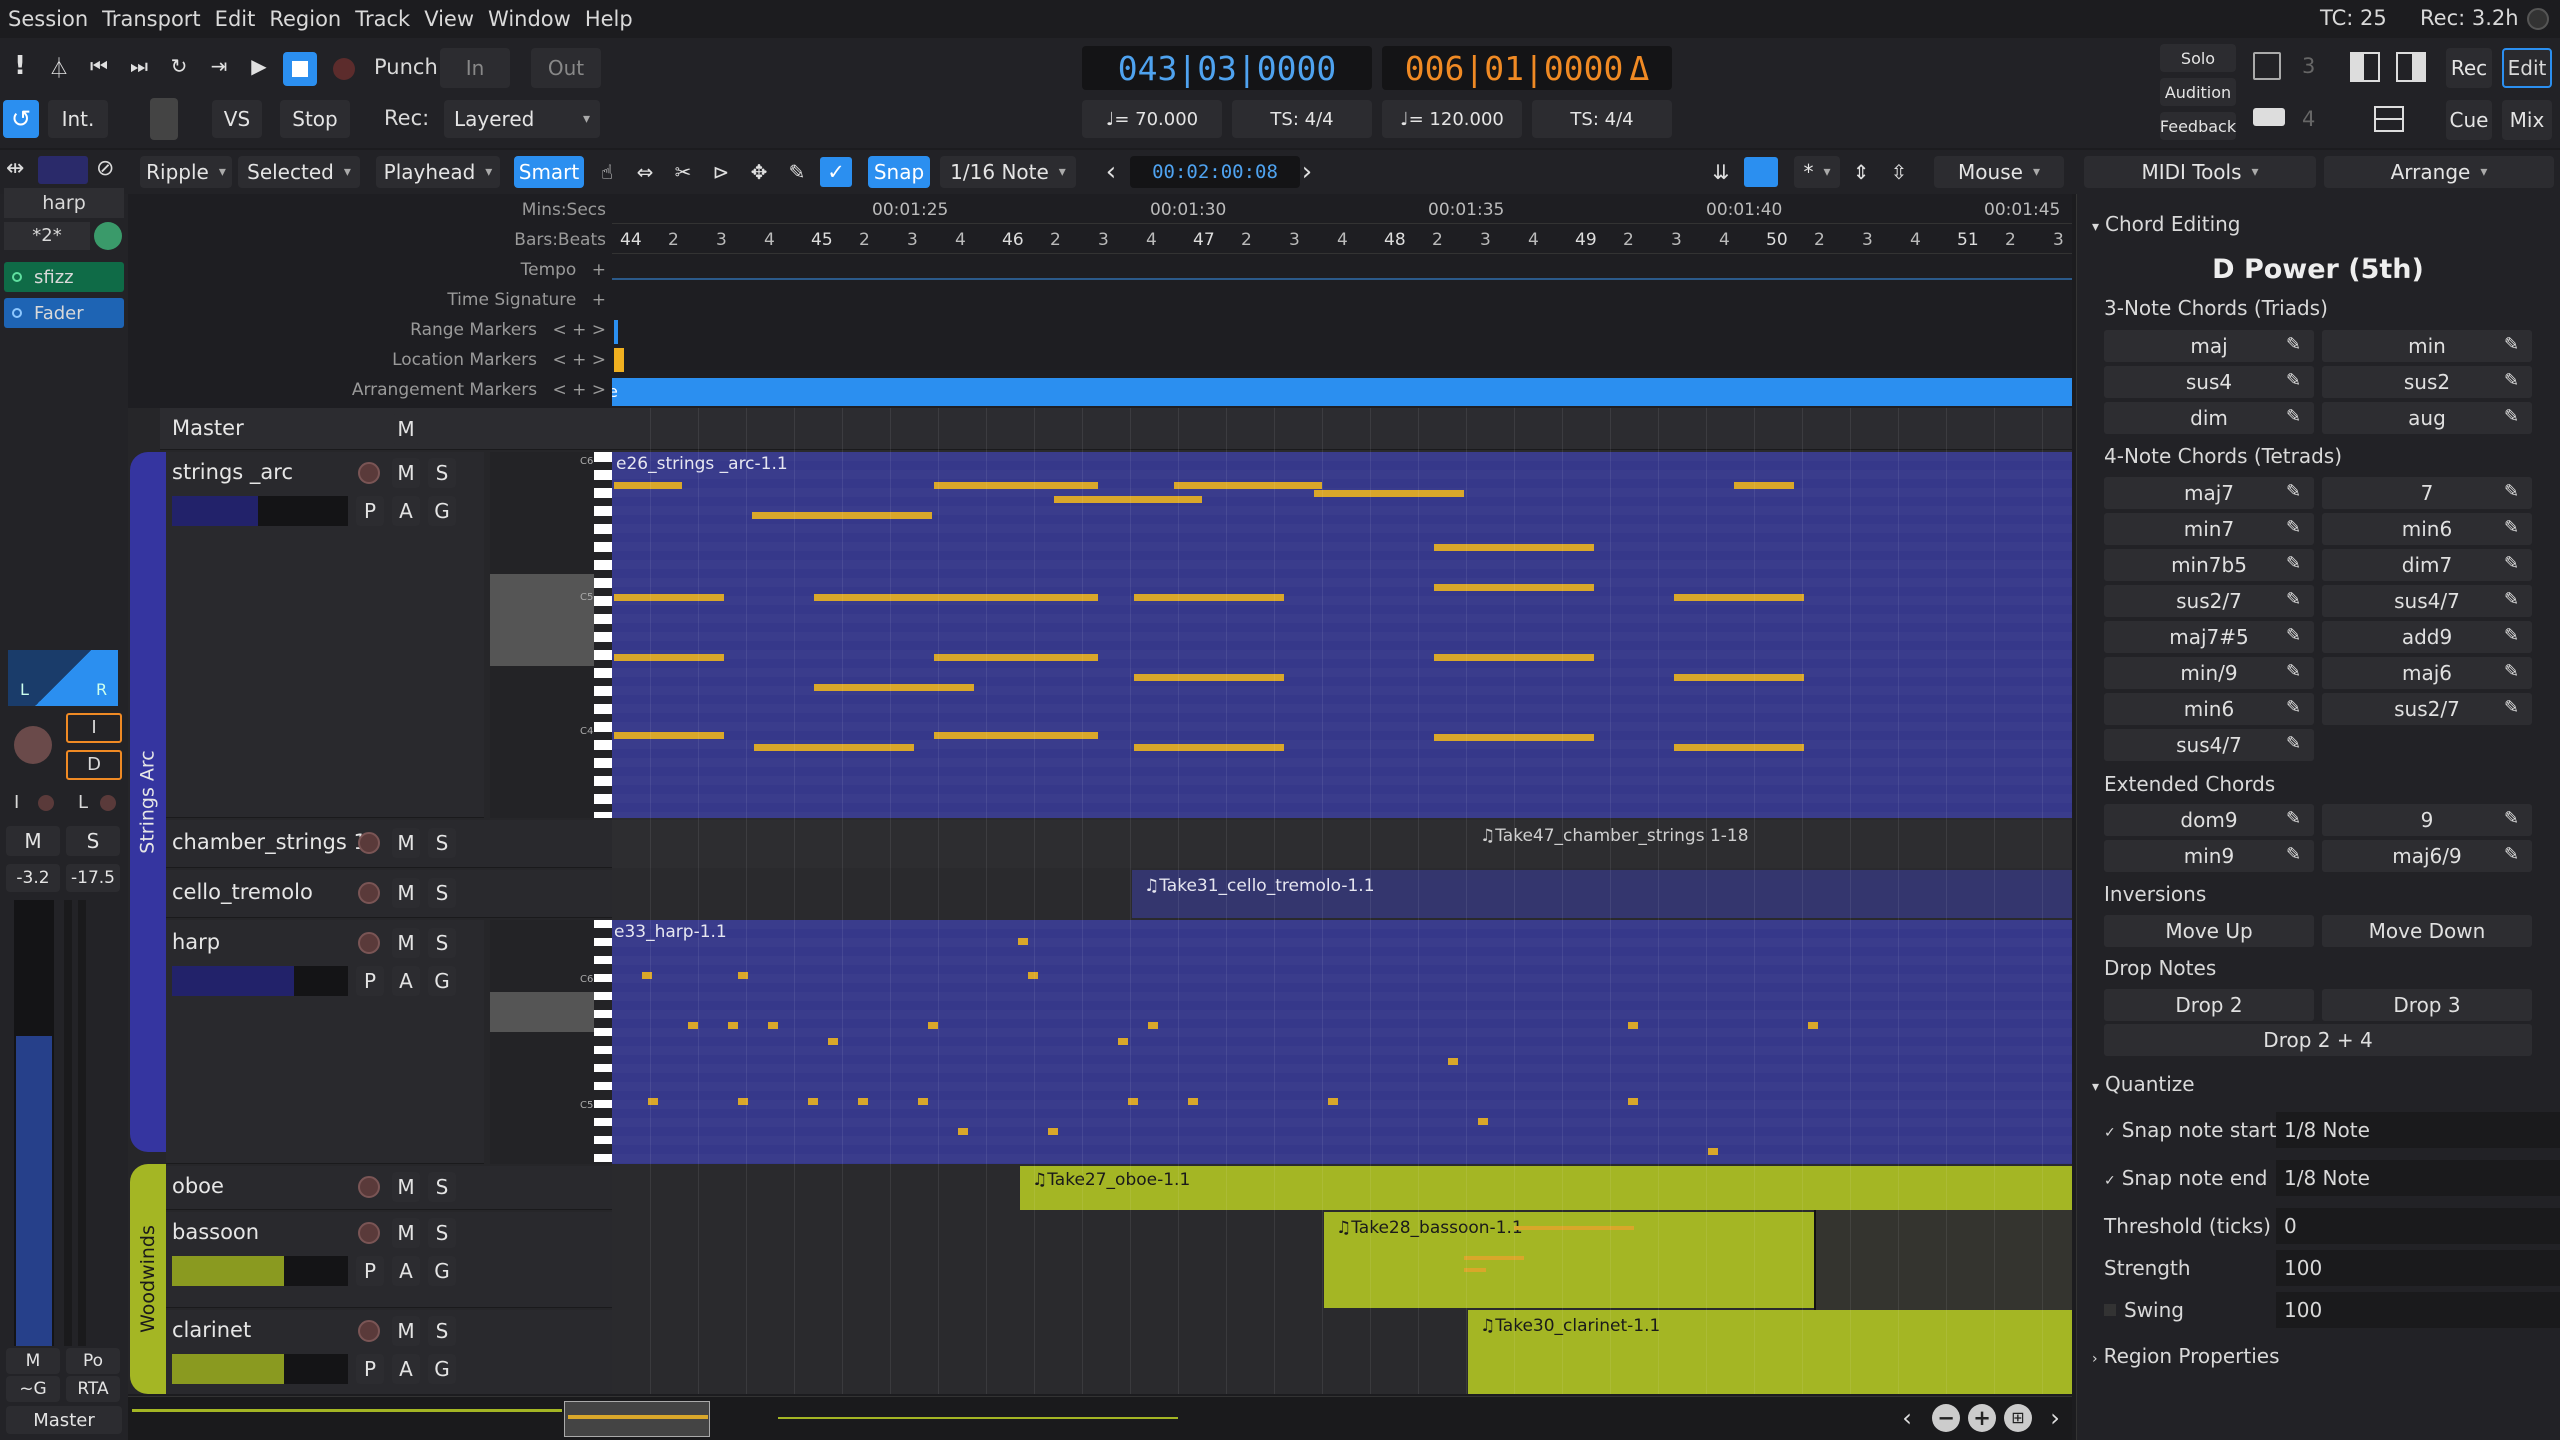  What do you see at coordinates (2209, 1005) in the screenshot?
I see `drop2-button: Drop 2` at bounding box center [2209, 1005].